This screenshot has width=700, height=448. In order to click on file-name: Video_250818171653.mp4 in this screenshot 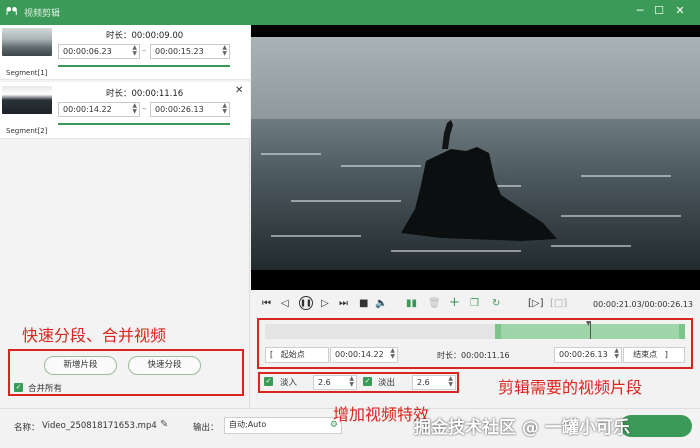, I will do `click(99, 426)`.